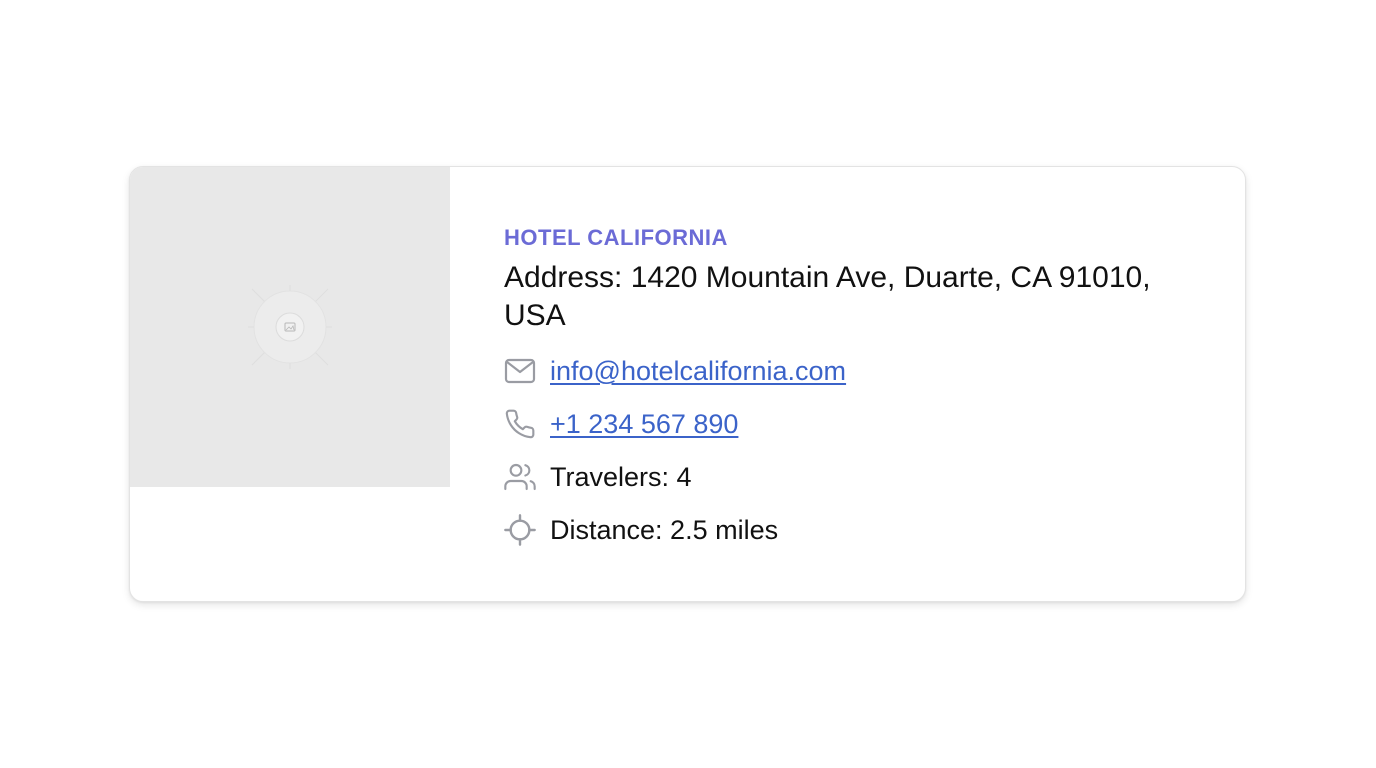 The height and width of the screenshot is (768, 1376). What do you see at coordinates (698, 371) in the screenshot?
I see `email-link: info@hotelcalifornia.com` at bounding box center [698, 371].